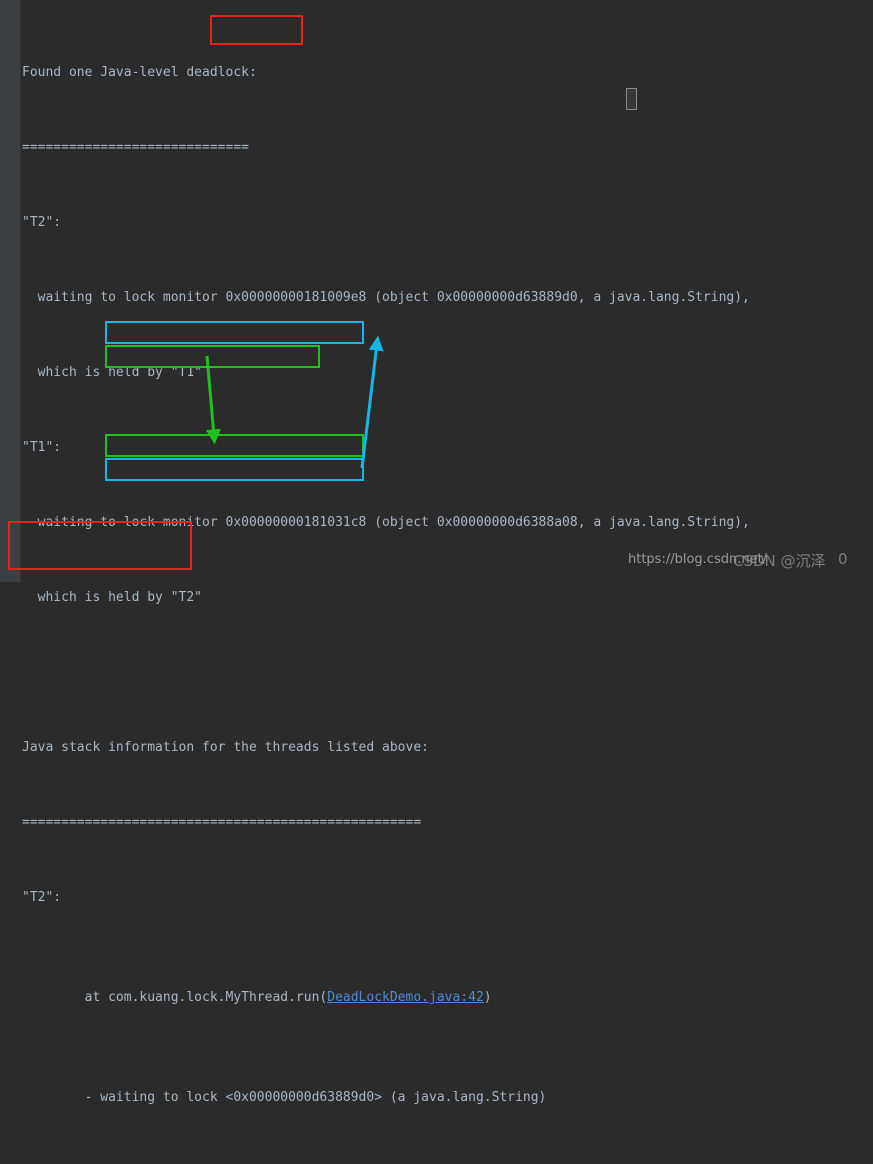 The height and width of the screenshot is (1164, 873). Describe the element at coordinates (631, 99) in the screenshot. I see `text-caret` at that location.